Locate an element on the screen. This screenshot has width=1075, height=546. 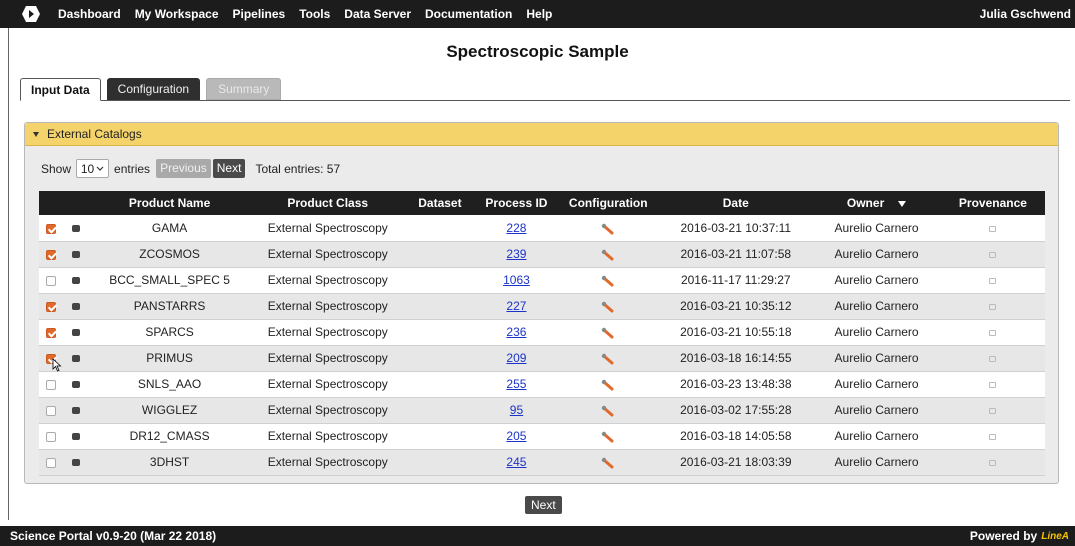
user-menu: Julia Gschwend is located at coordinates (1025, 14).